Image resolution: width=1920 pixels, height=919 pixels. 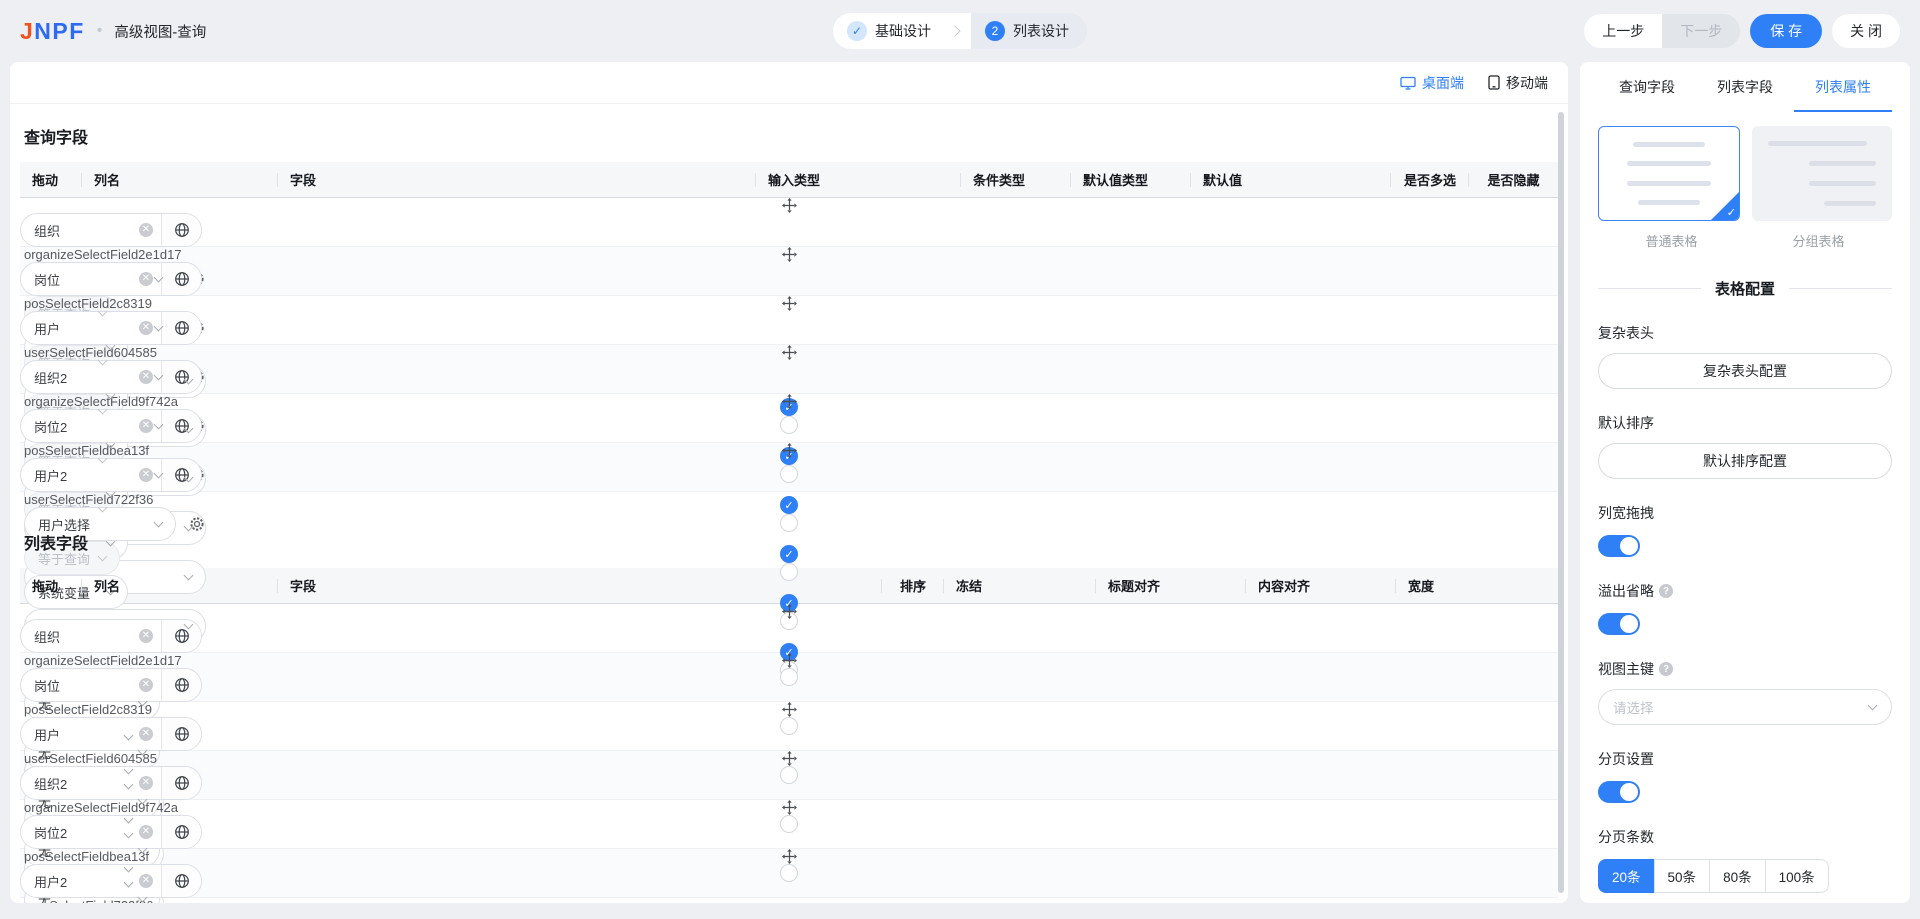 What do you see at coordinates (1619, 624) in the screenshot?
I see `overflow-ellipsis-toggle-on` at bounding box center [1619, 624].